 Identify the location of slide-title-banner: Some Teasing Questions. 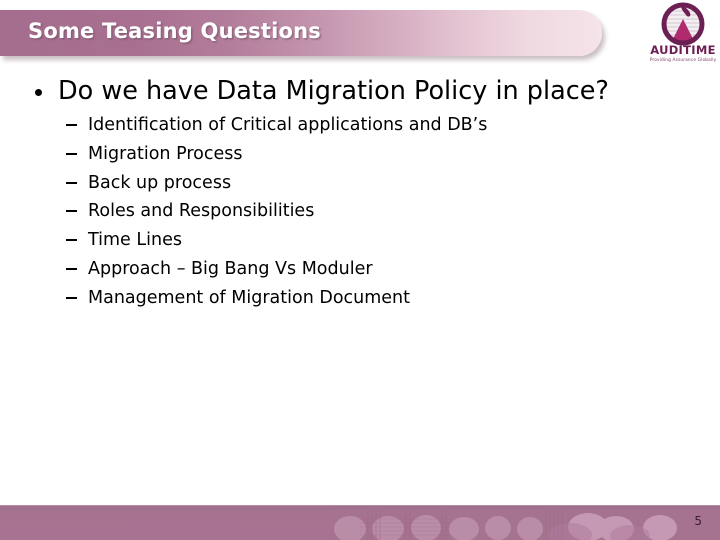
(301, 33).